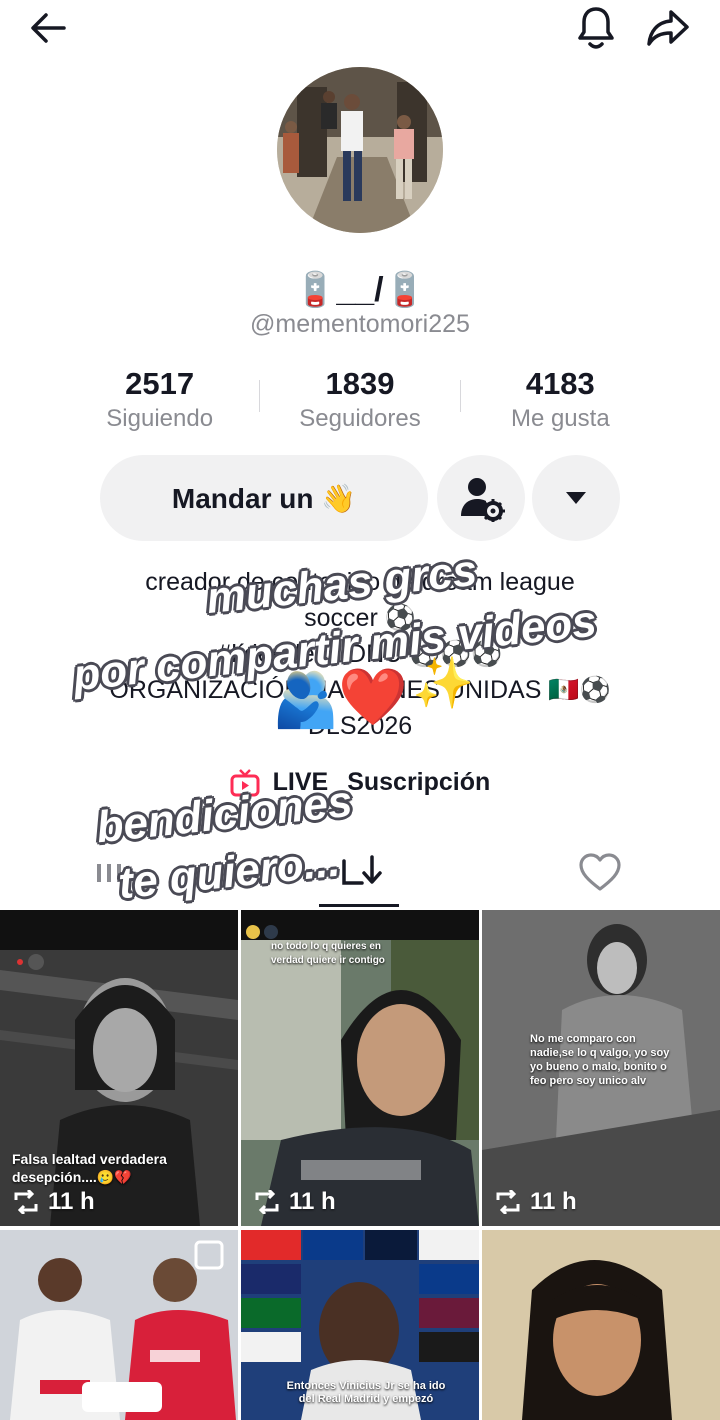 This screenshot has height=1420, width=720. I want to click on top-bar, so click(360, 30).